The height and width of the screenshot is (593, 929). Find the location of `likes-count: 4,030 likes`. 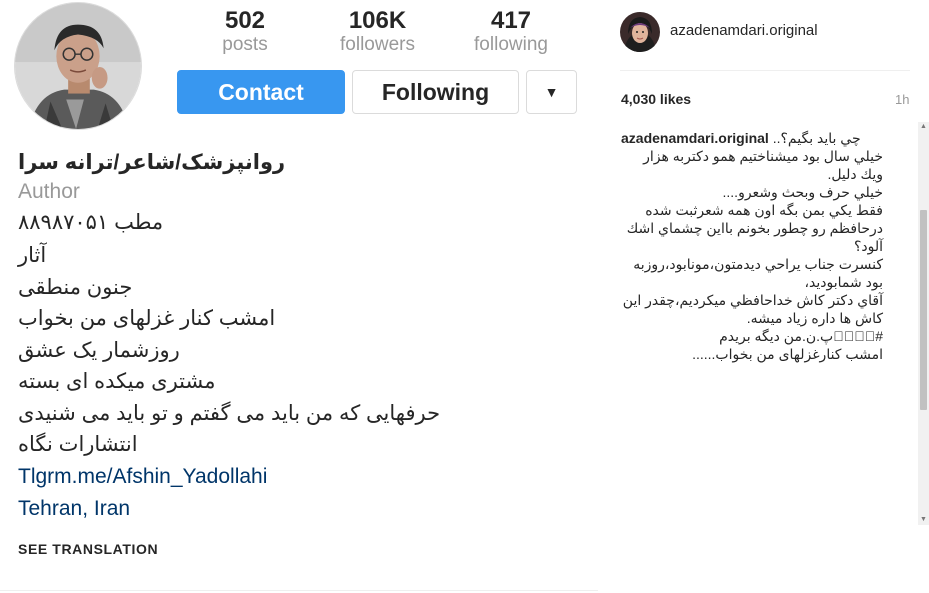

likes-count: 4,030 likes is located at coordinates (656, 99).